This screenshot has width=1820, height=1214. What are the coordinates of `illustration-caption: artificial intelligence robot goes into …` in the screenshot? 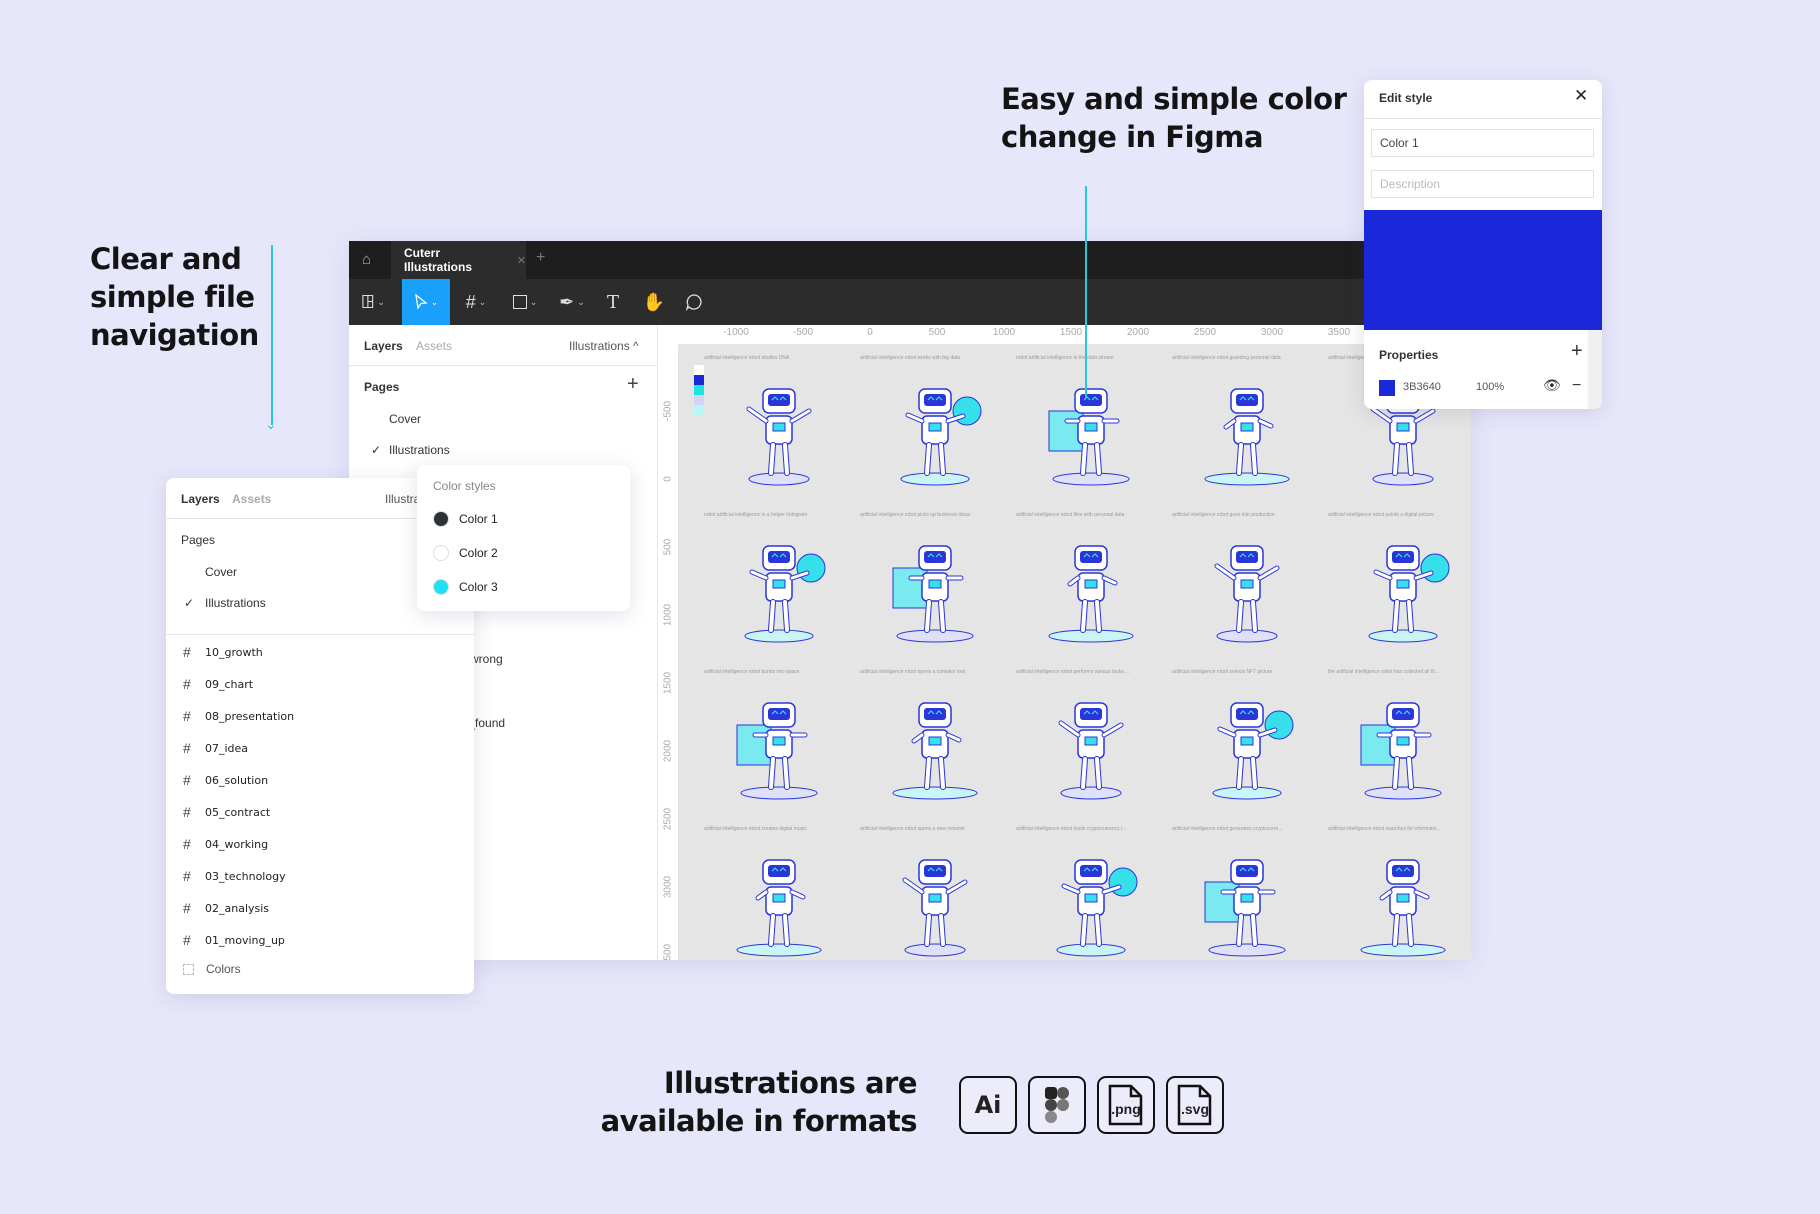 It's located at (1223, 515).